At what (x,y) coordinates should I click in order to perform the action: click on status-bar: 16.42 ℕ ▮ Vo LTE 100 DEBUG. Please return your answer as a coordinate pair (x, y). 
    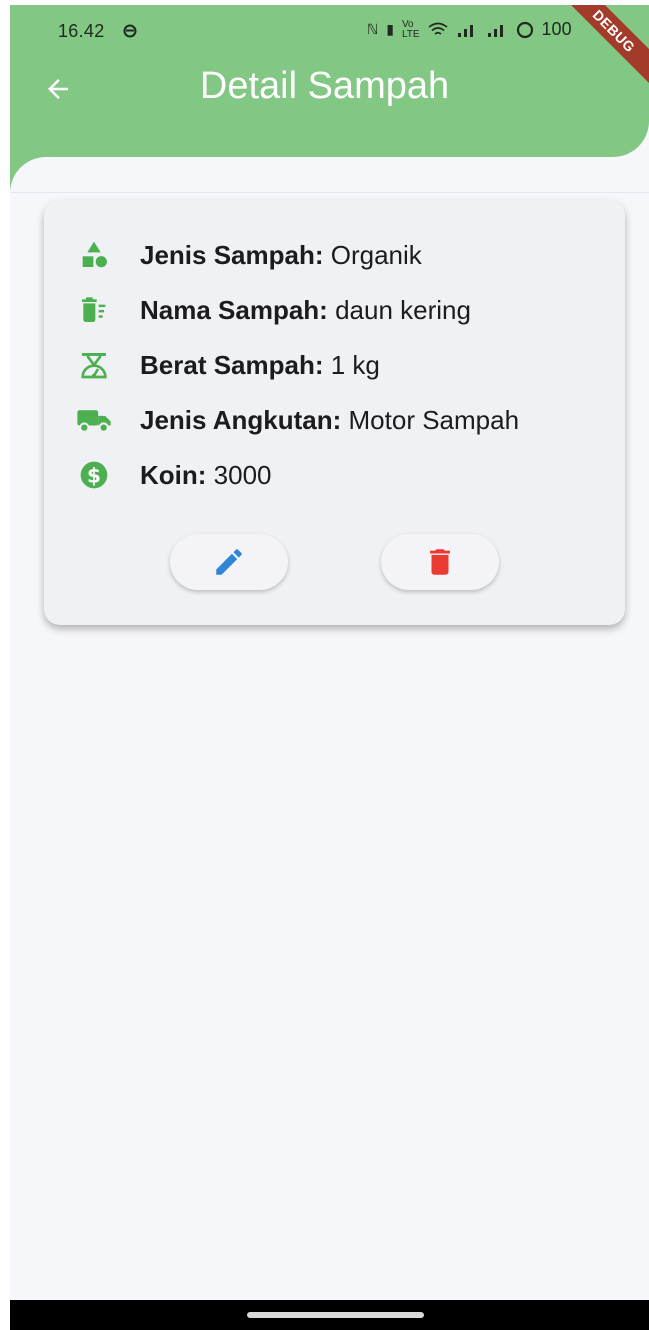
    Looking at the image, I should click on (329, 49).